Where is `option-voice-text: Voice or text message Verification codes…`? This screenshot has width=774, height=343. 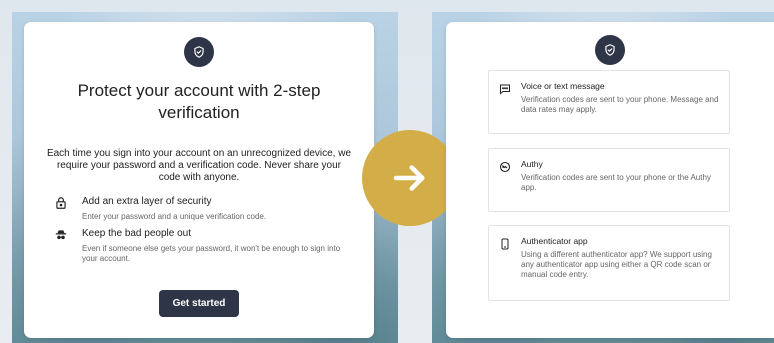 option-voice-text: Voice or text message Verification codes… is located at coordinates (609, 102).